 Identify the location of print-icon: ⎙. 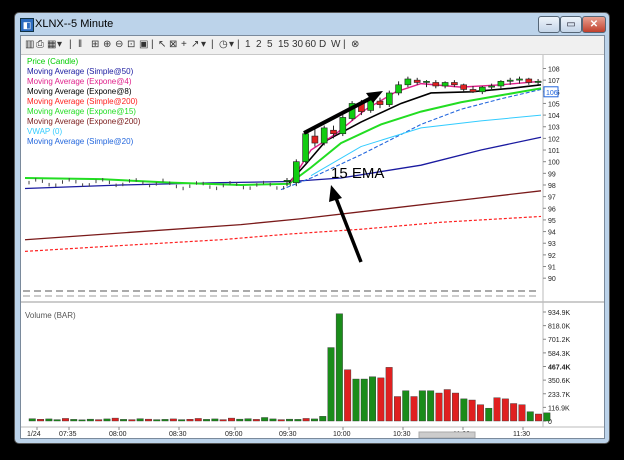
(40, 45).